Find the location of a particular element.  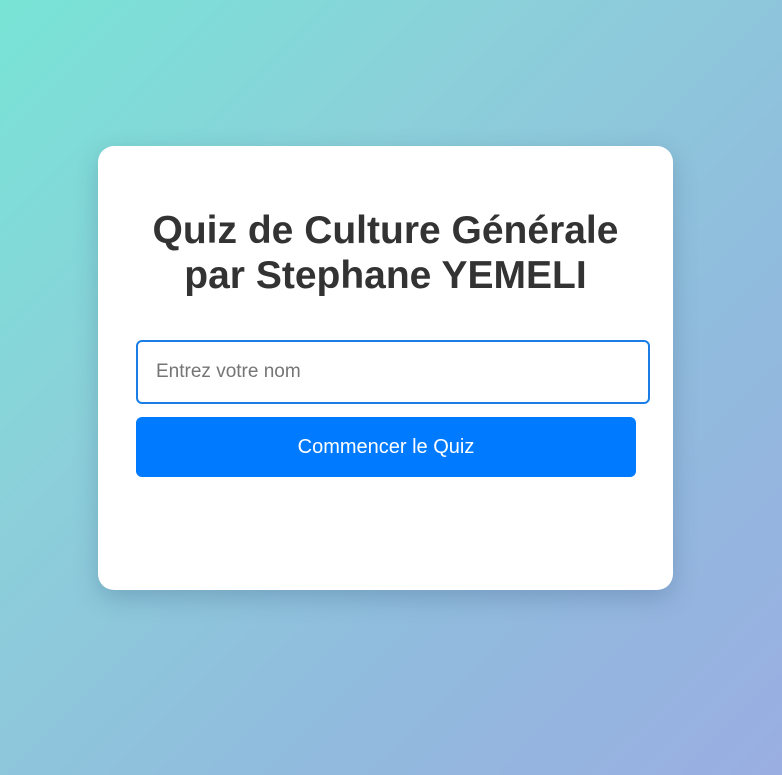

name-input is located at coordinates (393, 372).